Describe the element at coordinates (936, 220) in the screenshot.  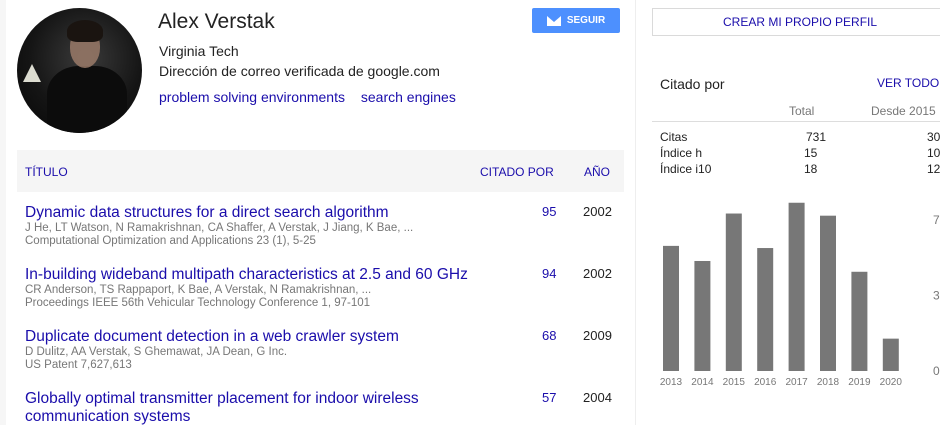
I see `chart-y-tick: 70` at that location.